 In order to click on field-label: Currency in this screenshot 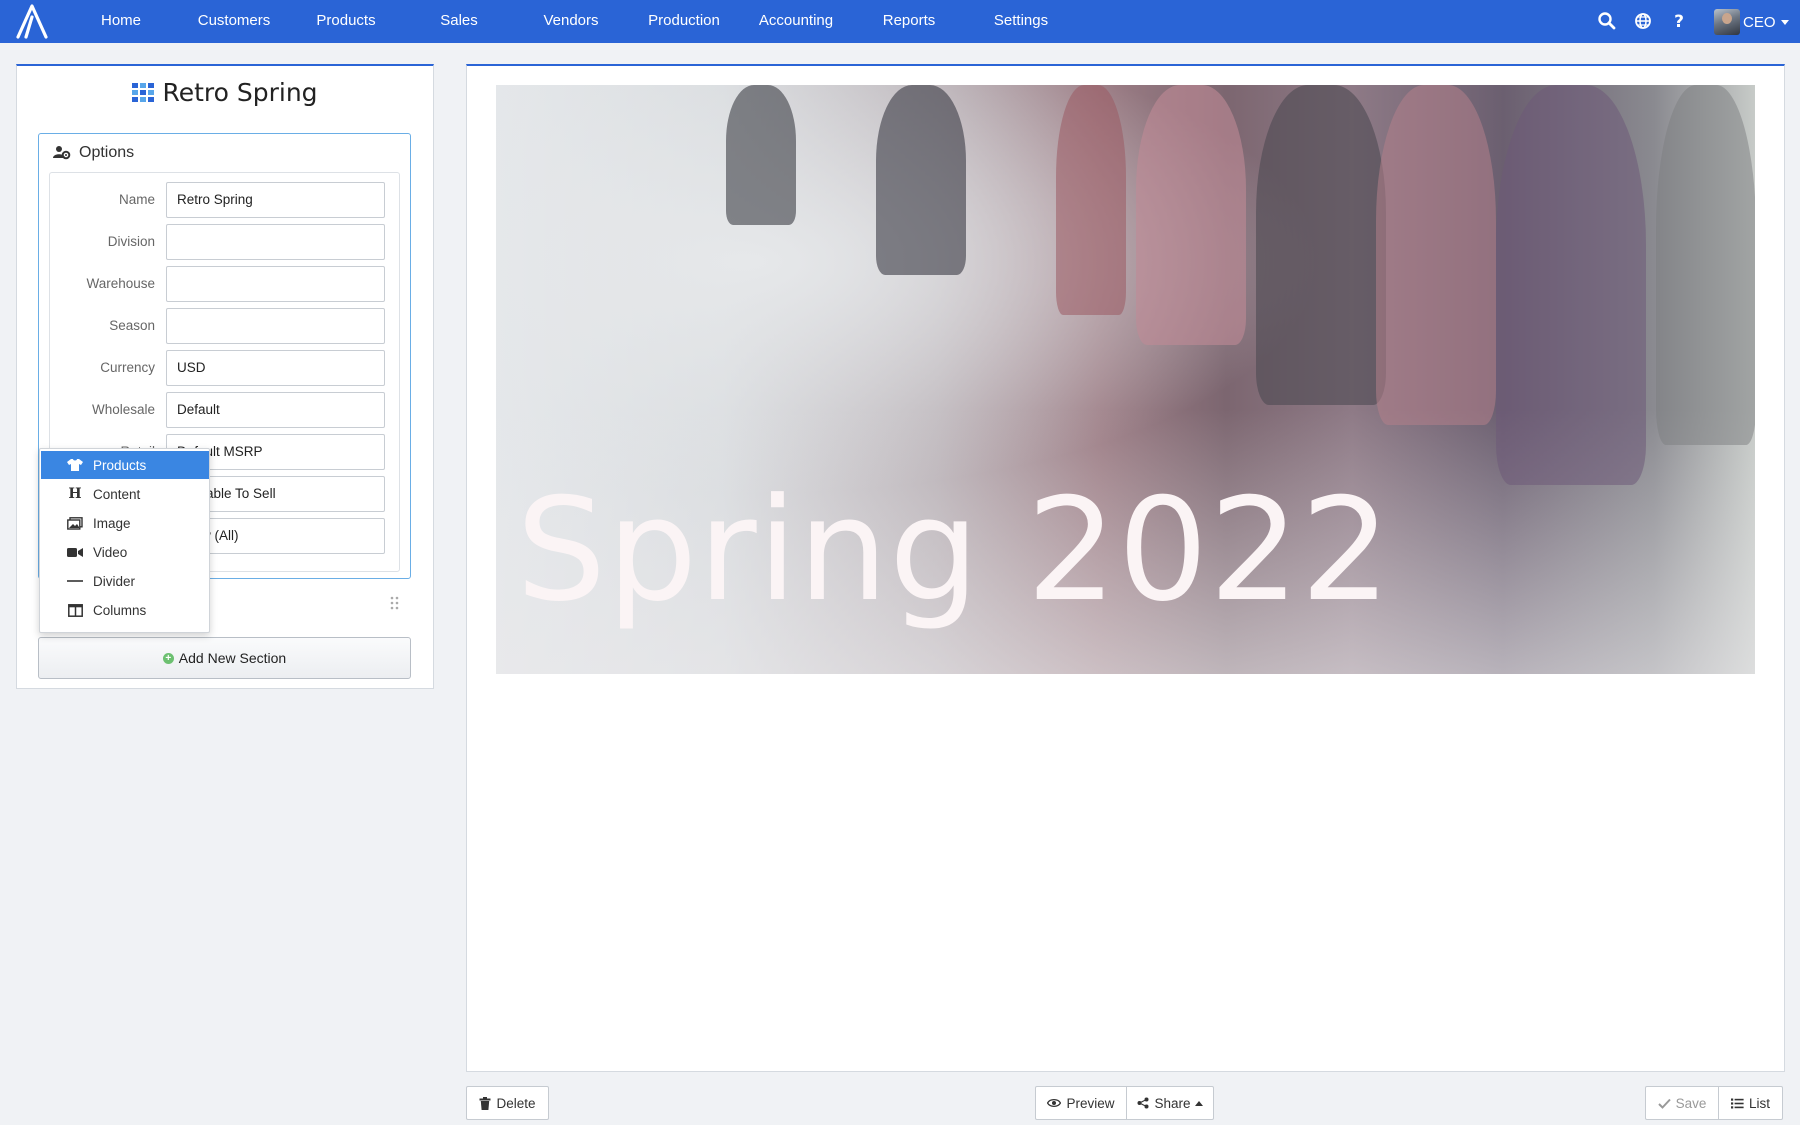, I will do `click(127, 367)`.